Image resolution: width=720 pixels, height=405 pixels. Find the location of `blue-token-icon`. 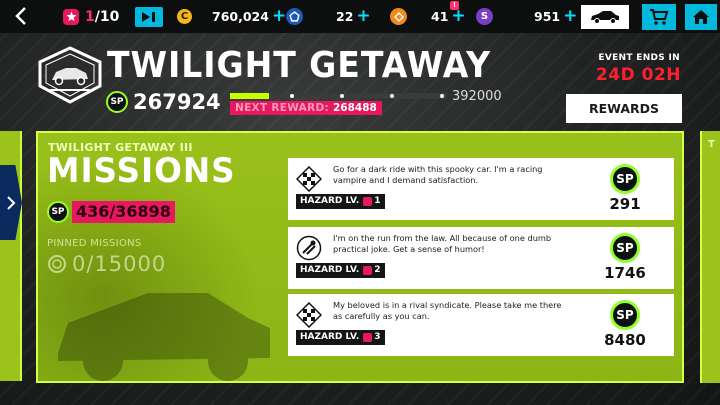

blue-token-icon is located at coordinates (294, 16).